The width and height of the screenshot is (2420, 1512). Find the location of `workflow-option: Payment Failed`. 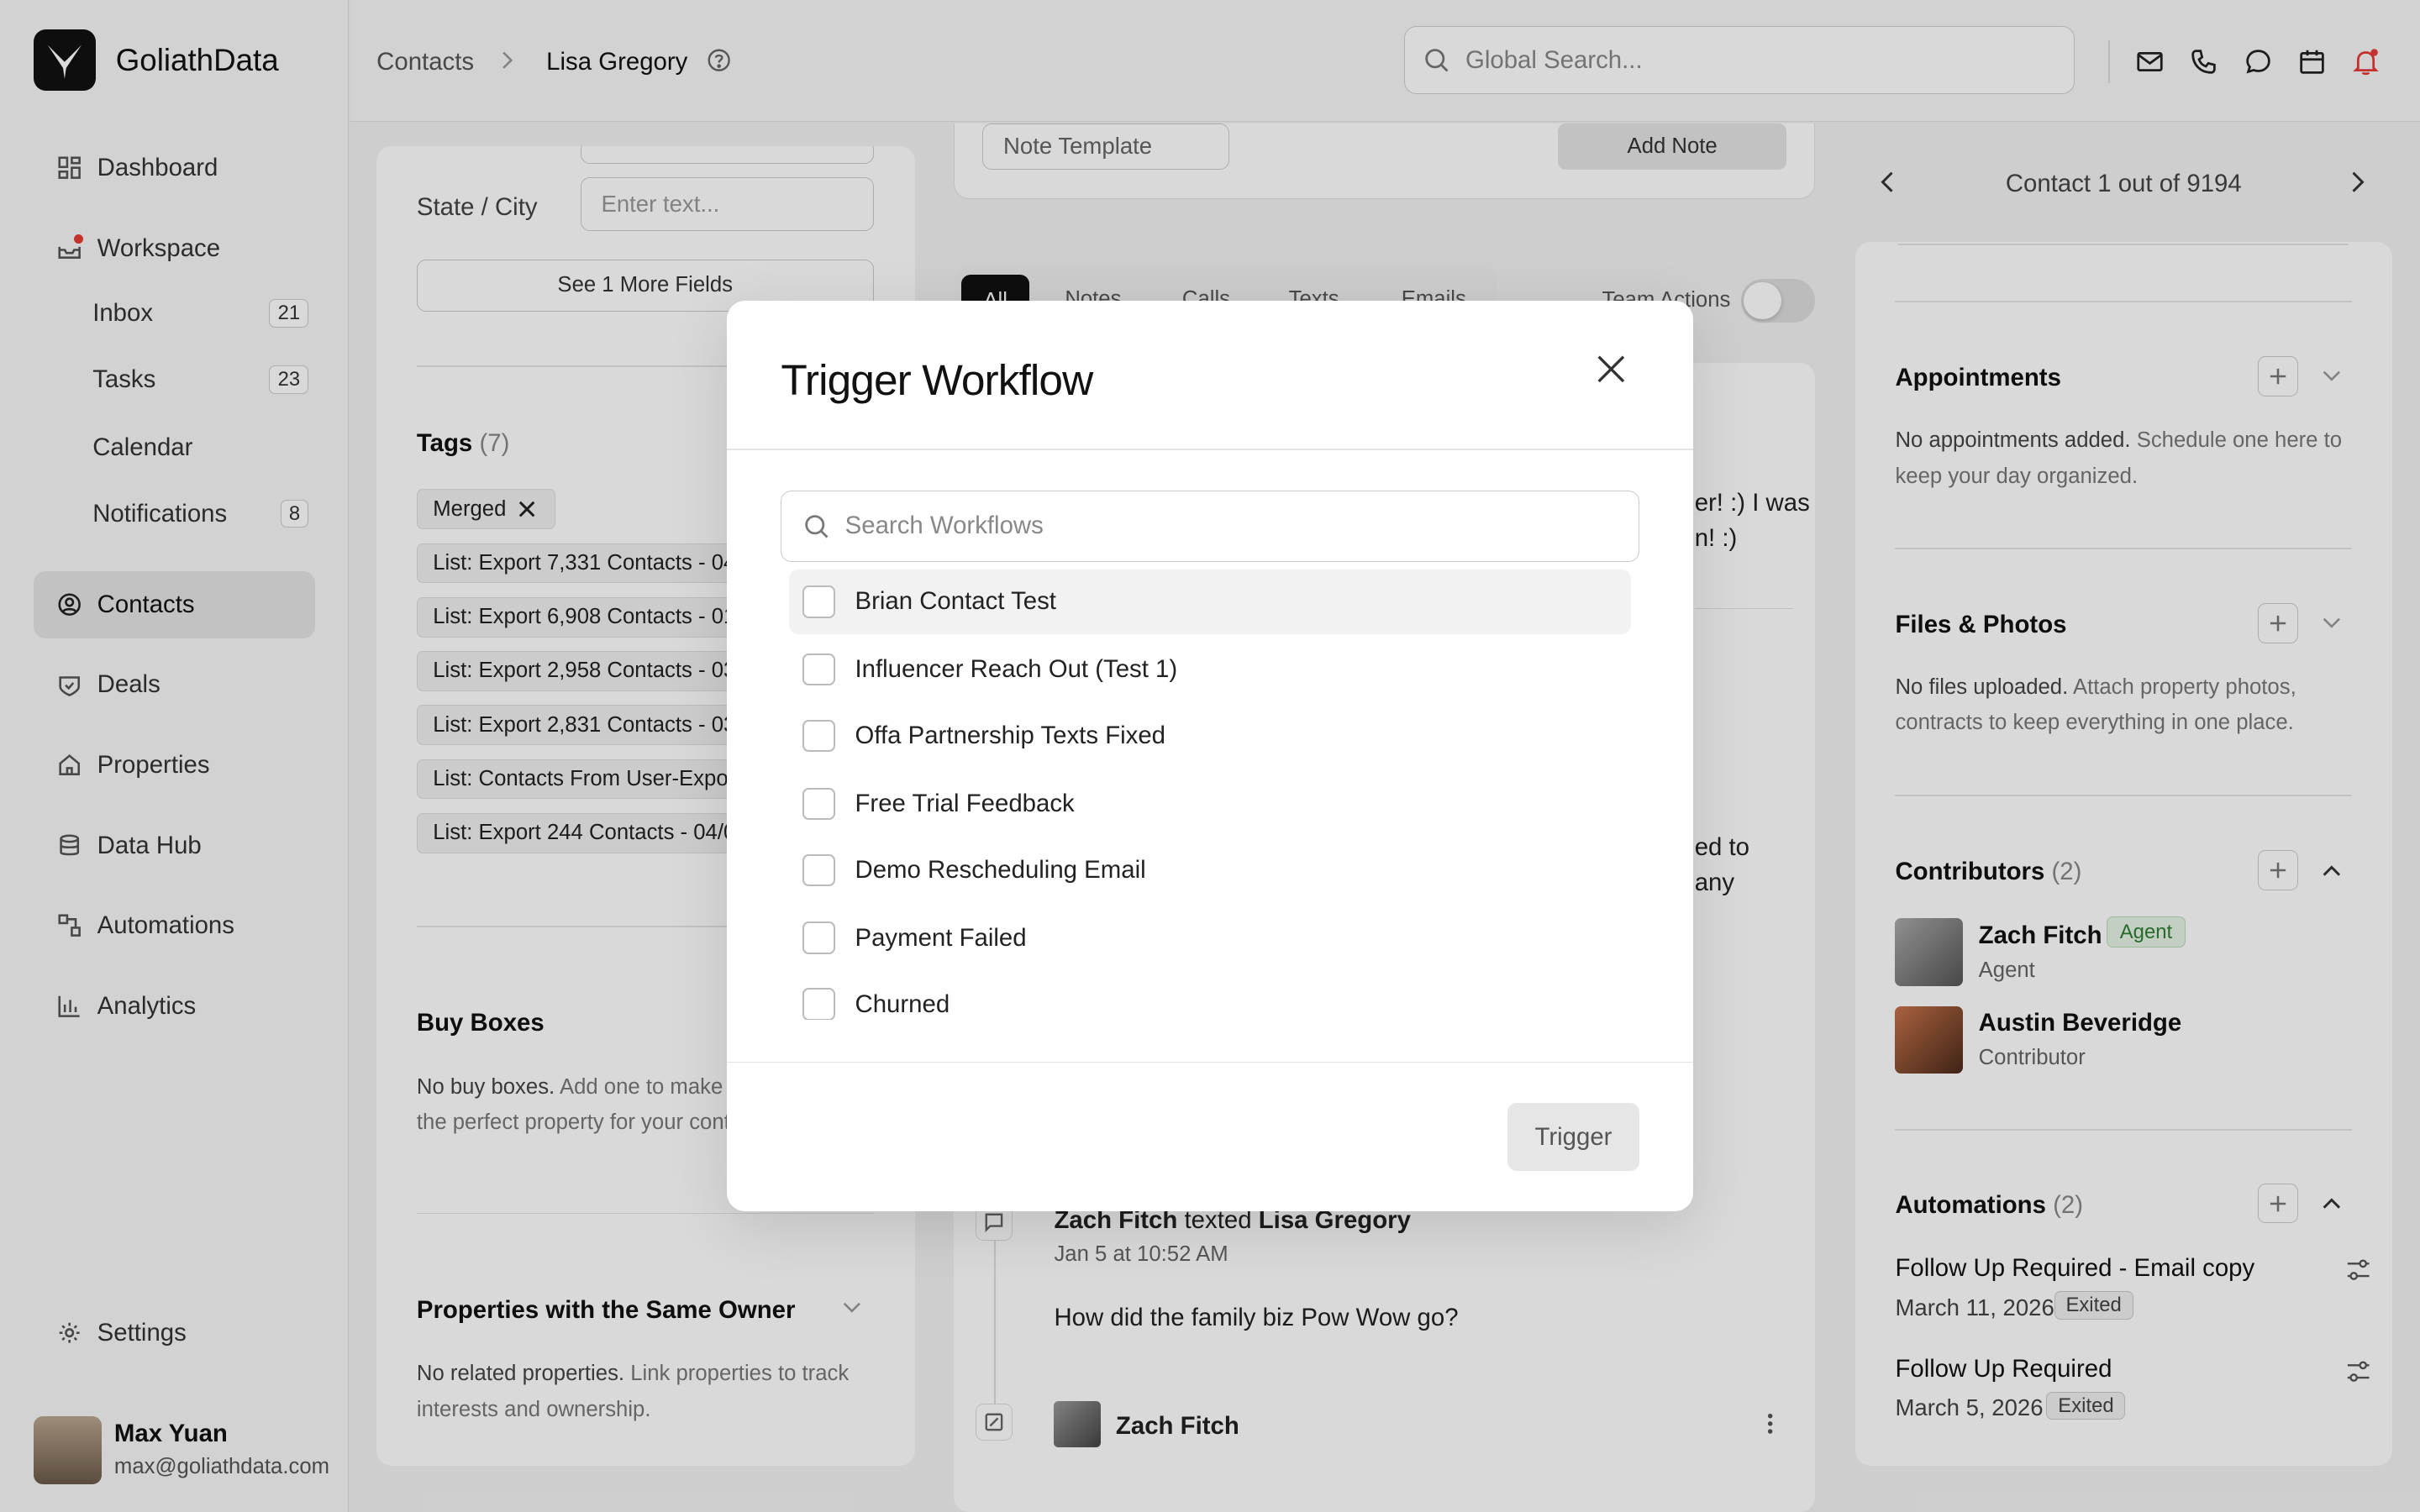

workflow-option: Payment Failed is located at coordinates (1210, 938).